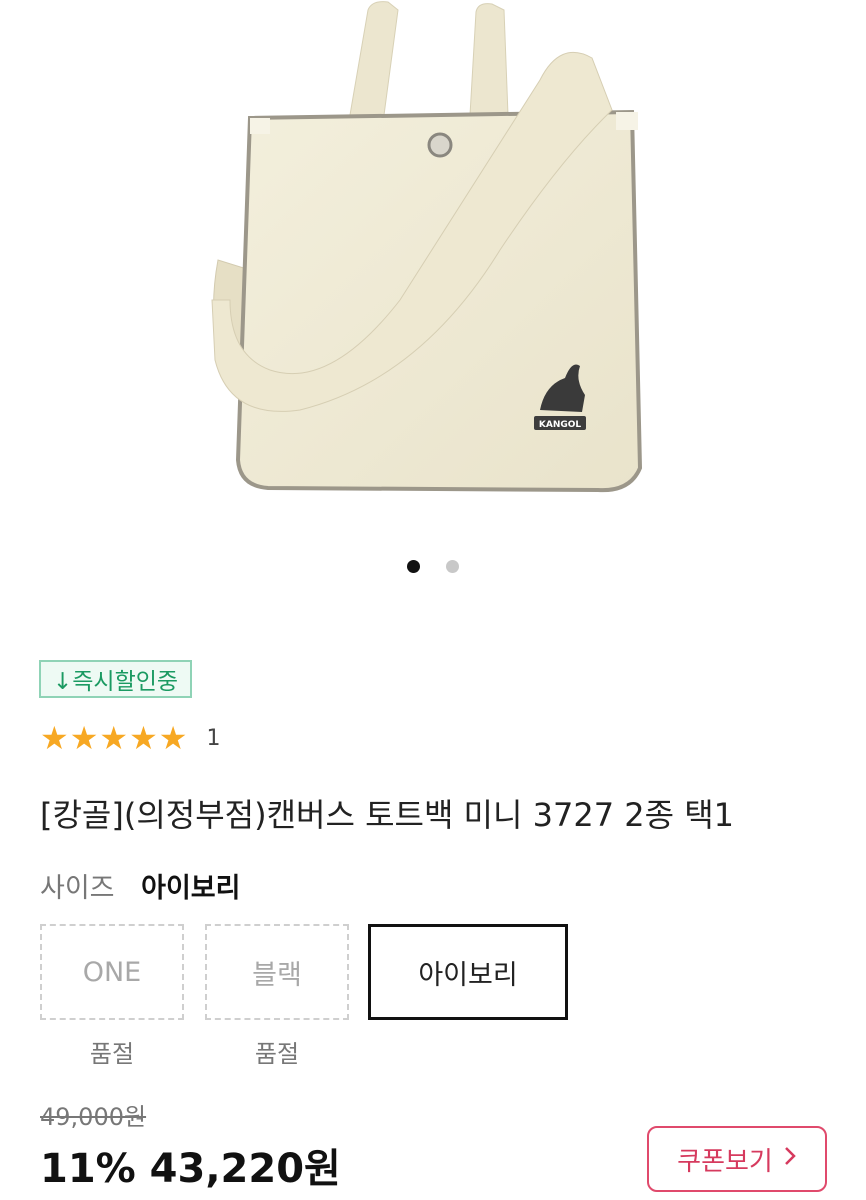 The width and height of the screenshot is (866, 1200). I want to click on size-option-black: 블랙, so click(277, 972).